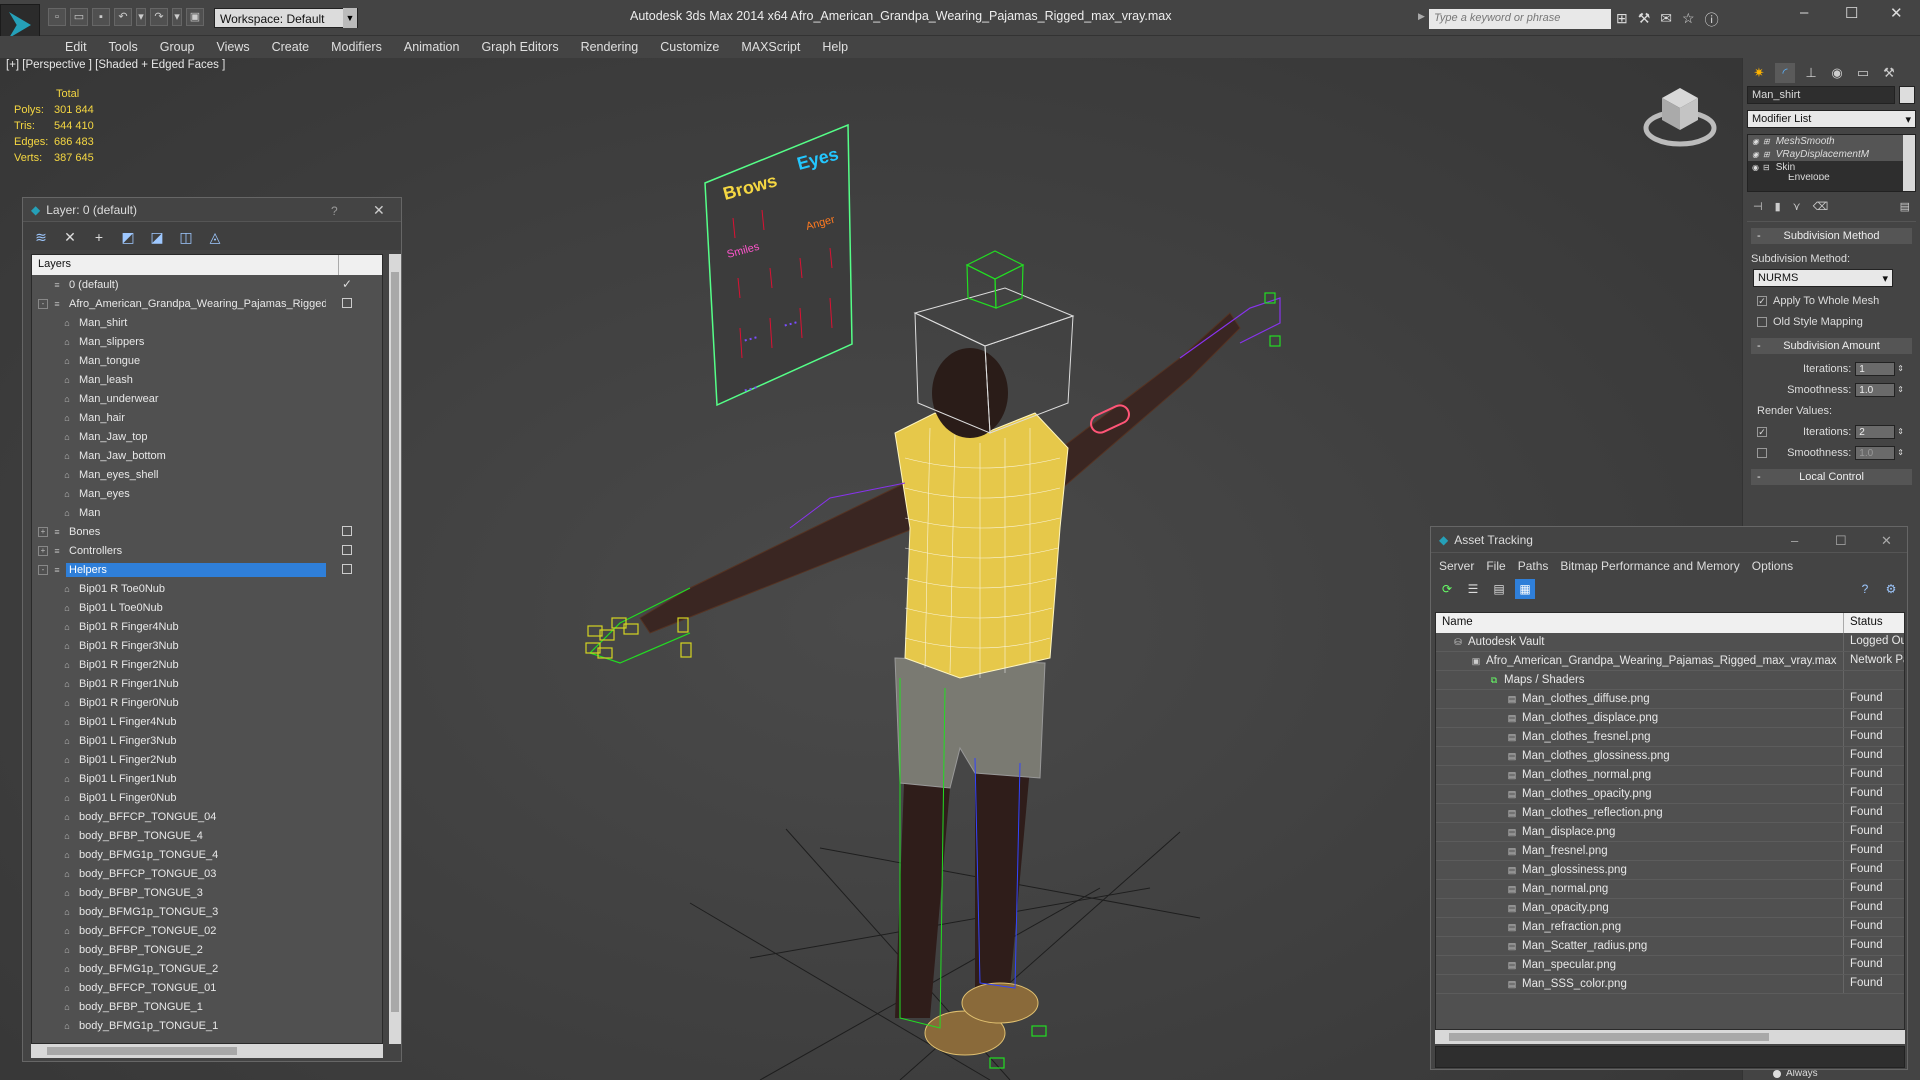  What do you see at coordinates (1823, 278) in the screenshot?
I see `subdivision-method-dropdown: NURMS ▾` at bounding box center [1823, 278].